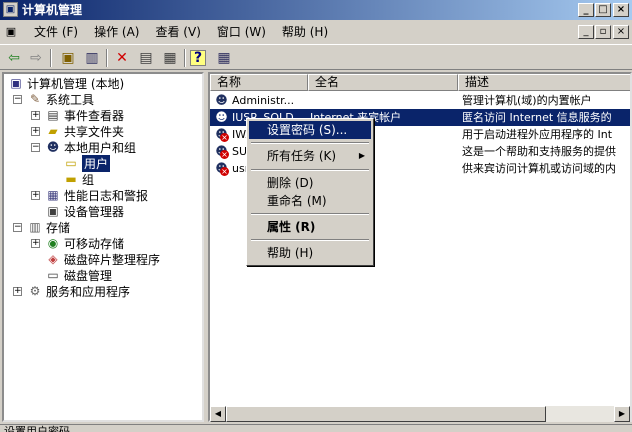 The image size is (632, 432). Describe the element at coordinates (310, 201) in the screenshot. I see `menu-rename: 重命名 (M)` at that location.